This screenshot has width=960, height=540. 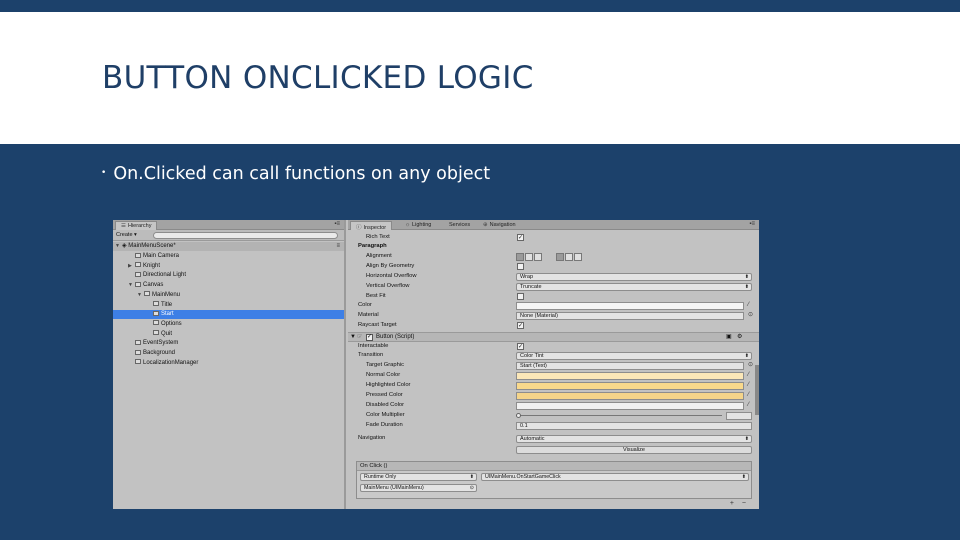 I want to click on top-band, so click(x=480, y=6).